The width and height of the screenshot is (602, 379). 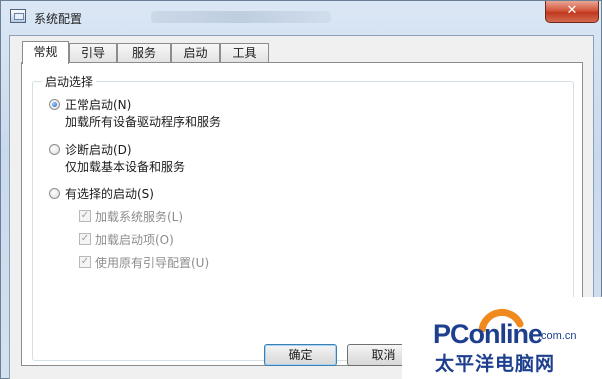 What do you see at coordinates (143, 122) in the screenshot?
I see `normal-startup-desc: 加载所有设备驱动程序和服务` at bounding box center [143, 122].